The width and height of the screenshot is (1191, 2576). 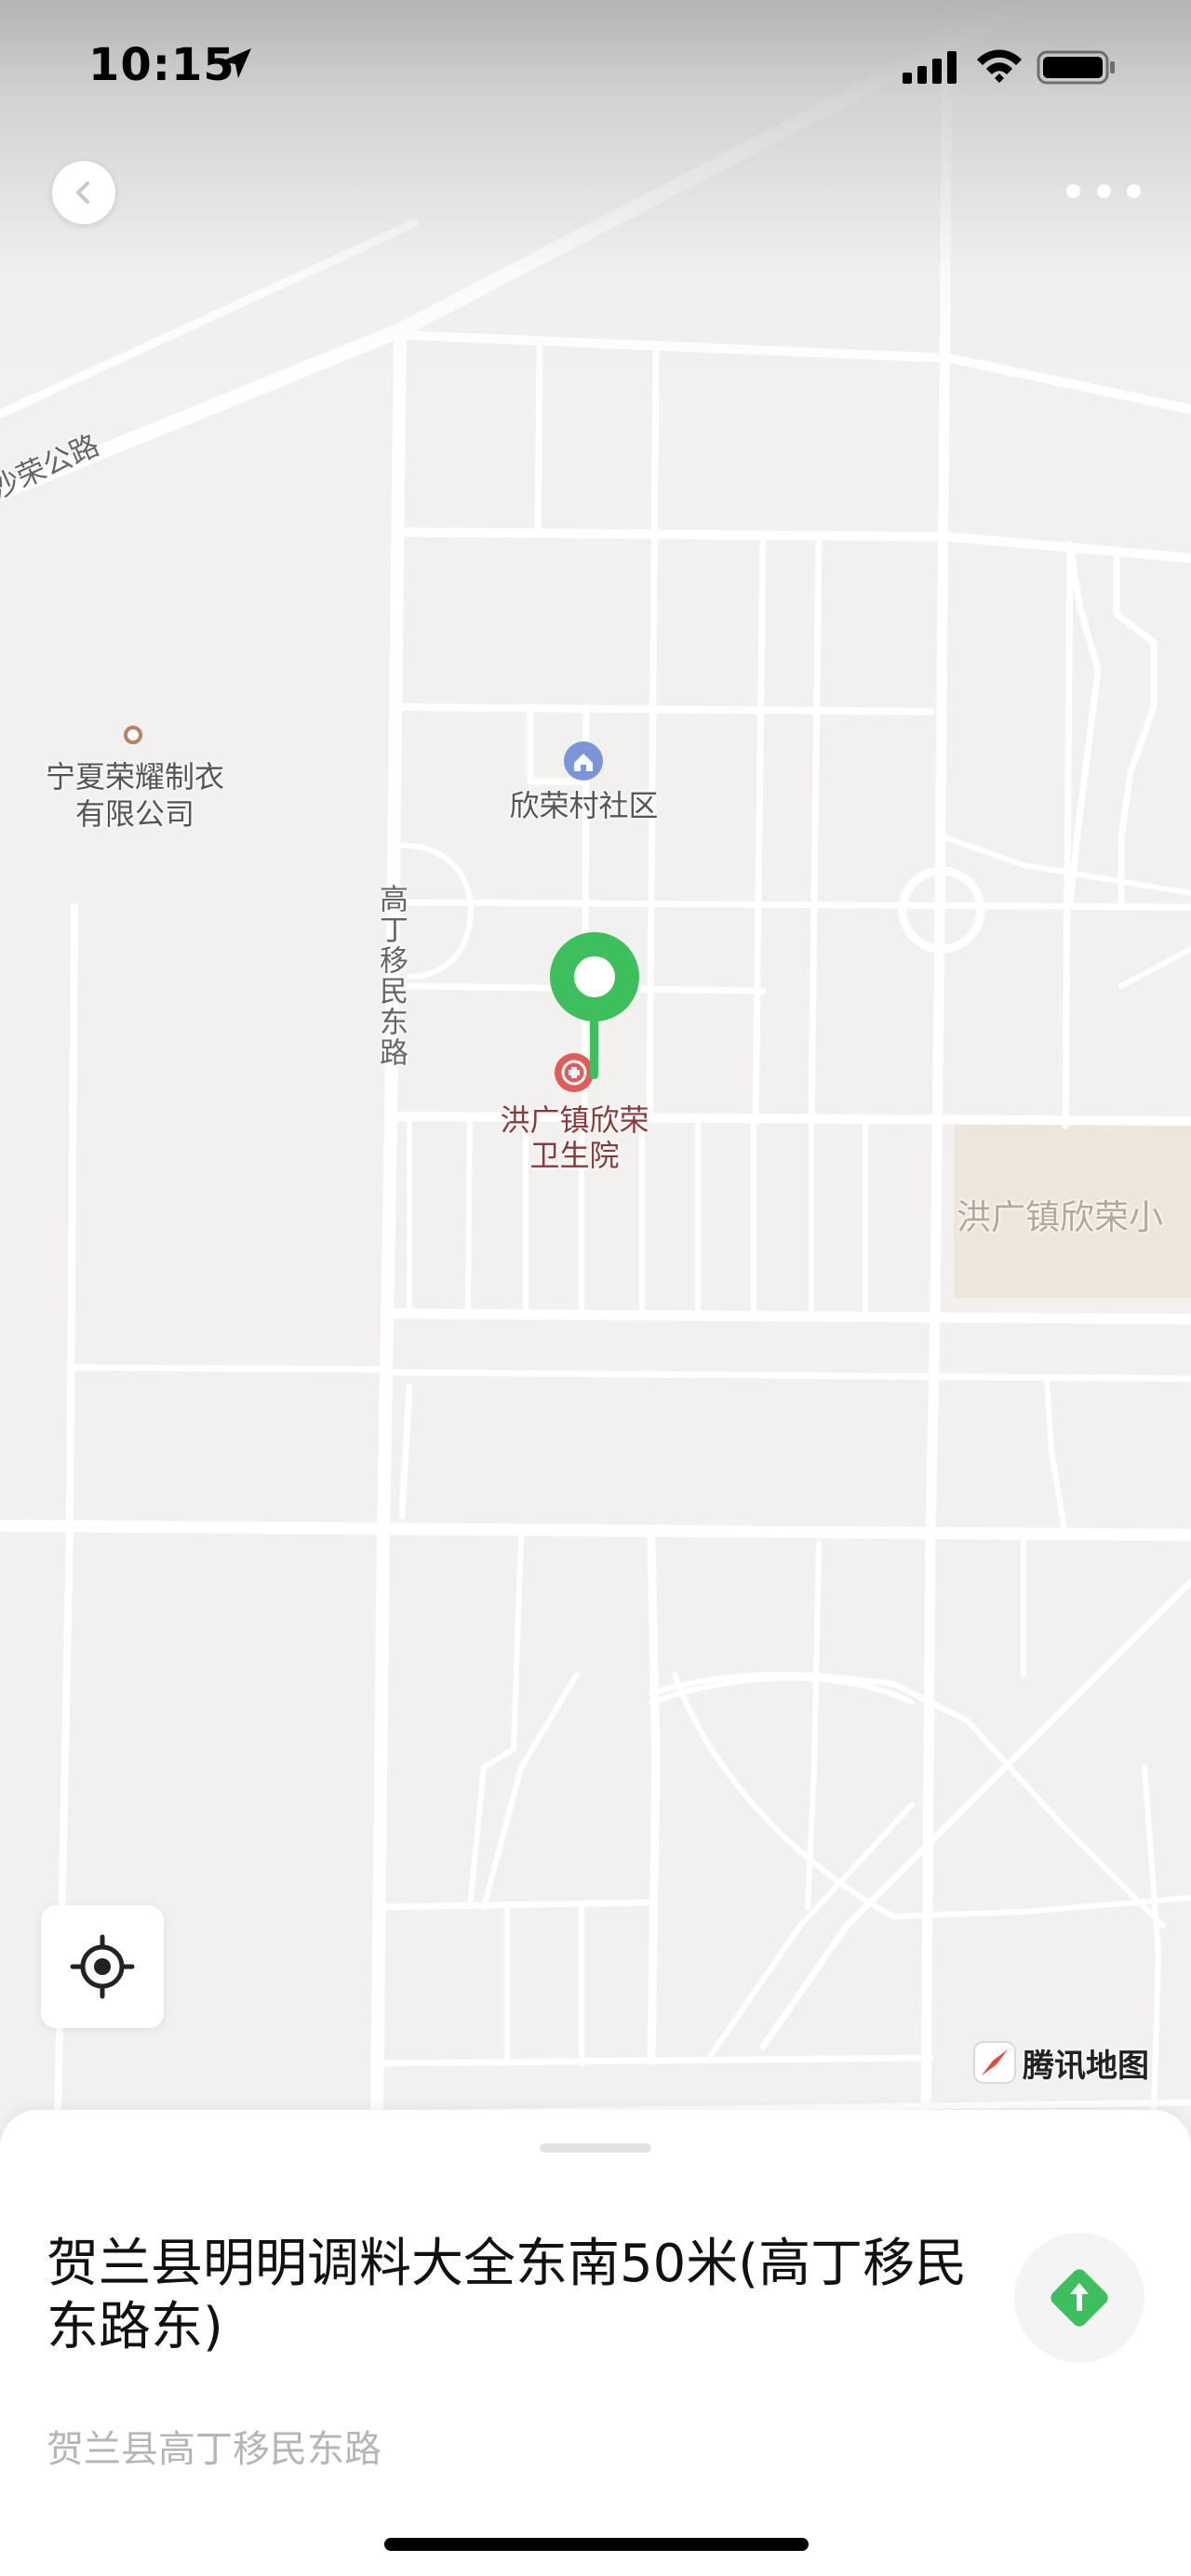 I want to click on school-area-label: 洪广镇欣荣小, so click(x=1060, y=1217).